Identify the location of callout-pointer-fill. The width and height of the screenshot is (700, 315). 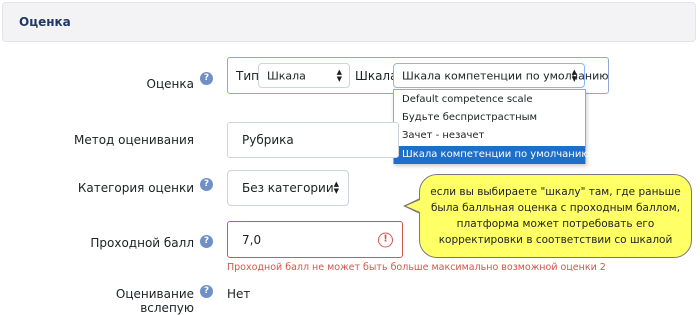
(413, 206).